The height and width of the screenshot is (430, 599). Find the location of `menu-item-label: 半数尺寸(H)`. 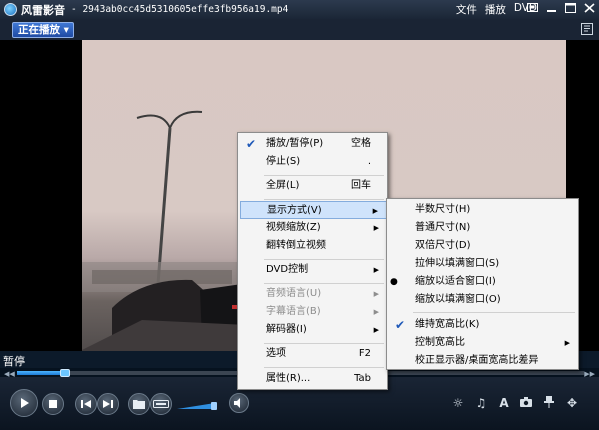

menu-item-label: 半数尺寸(H) is located at coordinates (443, 209).